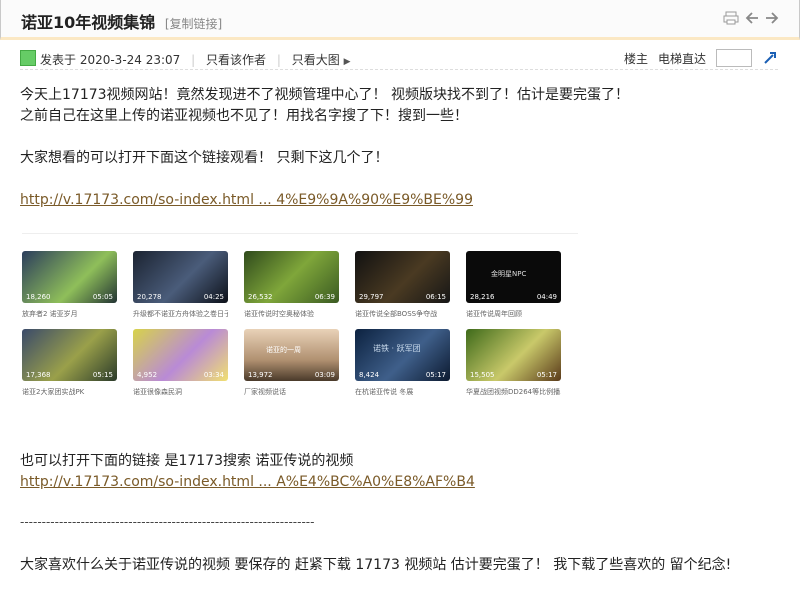 The width and height of the screenshot is (800, 592). Describe the element at coordinates (482, 297) in the screenshot. I see `view-count: 28,216` at that location.